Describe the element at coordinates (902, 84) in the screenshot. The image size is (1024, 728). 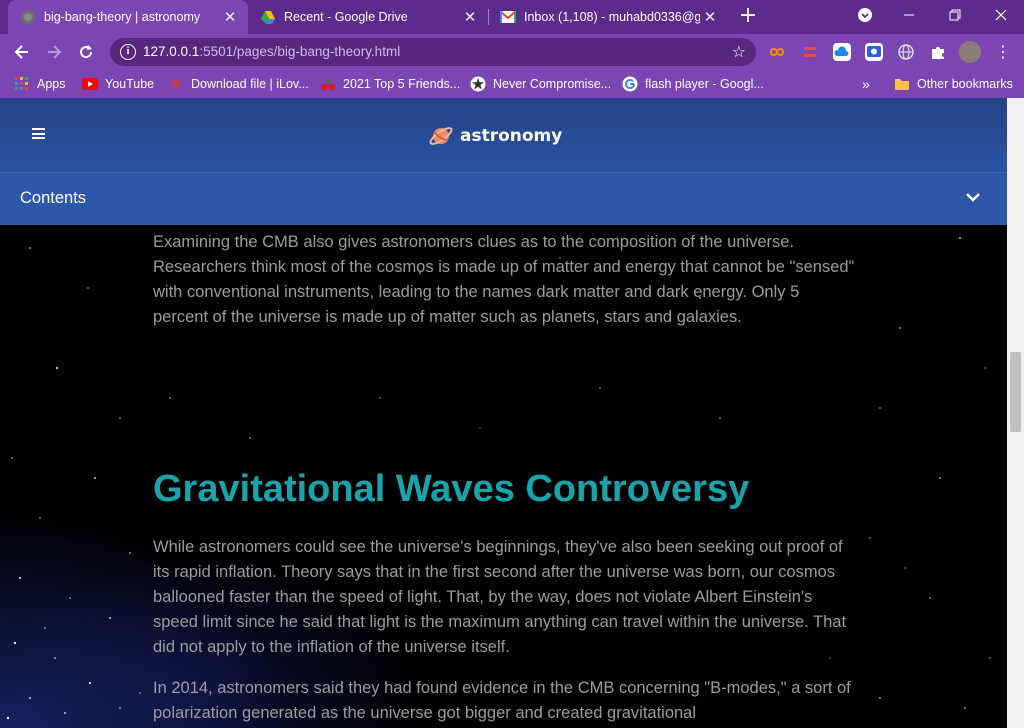
I see `folder-icon` at that location.